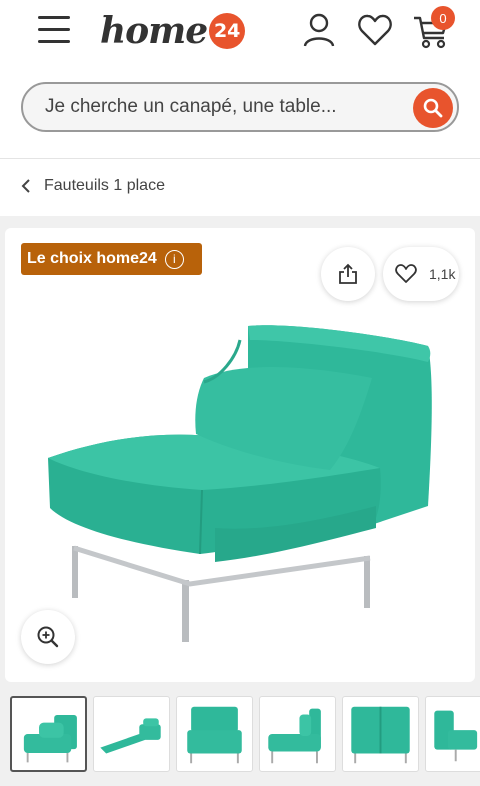  I want to click on search-bar, so click(240, 107).